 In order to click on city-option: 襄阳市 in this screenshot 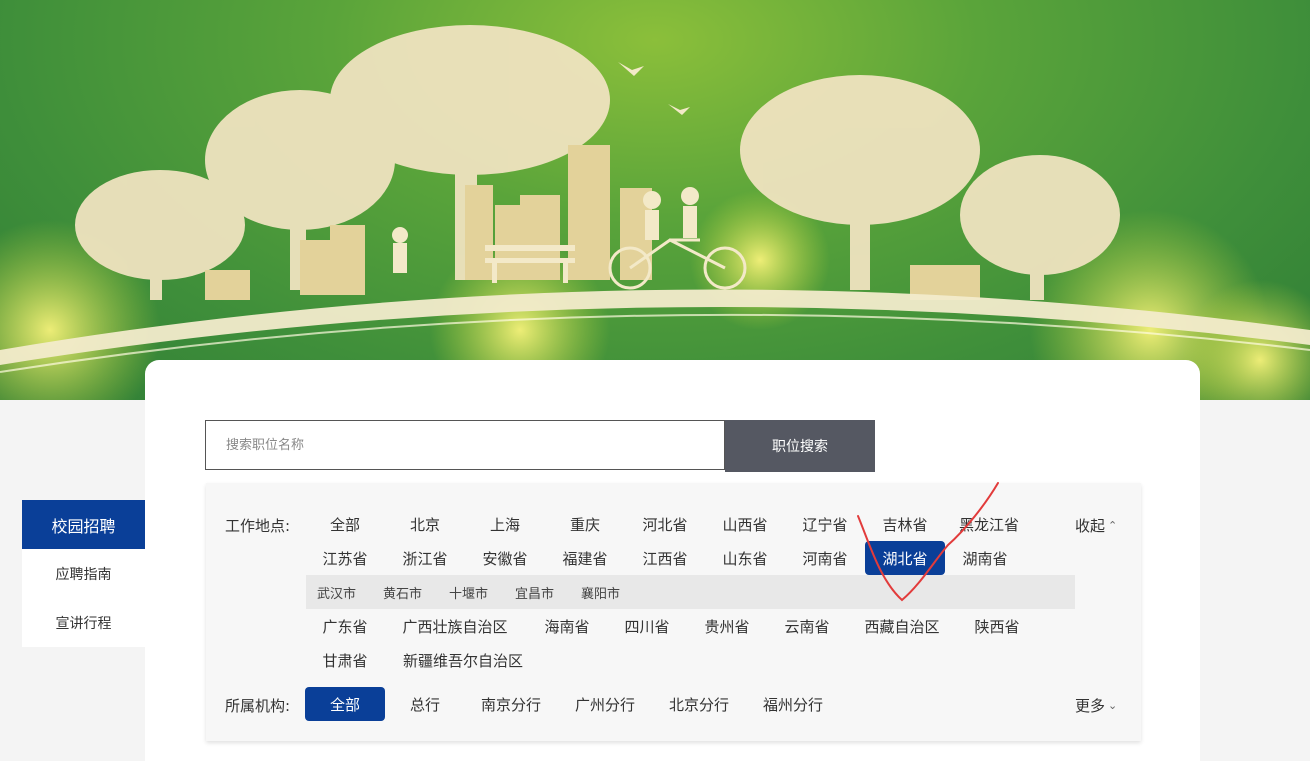, I will do `click(600, 592)`.